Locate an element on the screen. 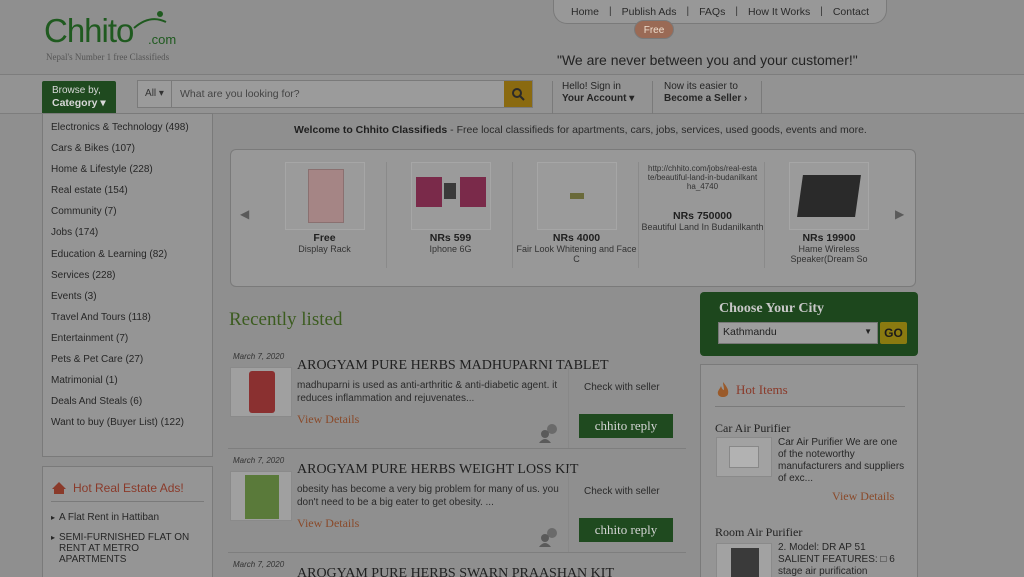  category-item: Real estate (154) is located at coordinates (127, 193).